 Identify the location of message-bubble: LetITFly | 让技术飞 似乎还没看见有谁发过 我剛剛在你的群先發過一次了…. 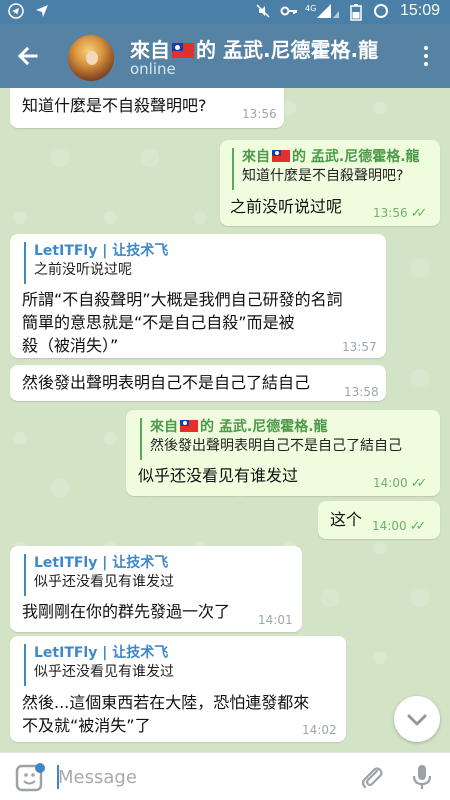
(156, 589).